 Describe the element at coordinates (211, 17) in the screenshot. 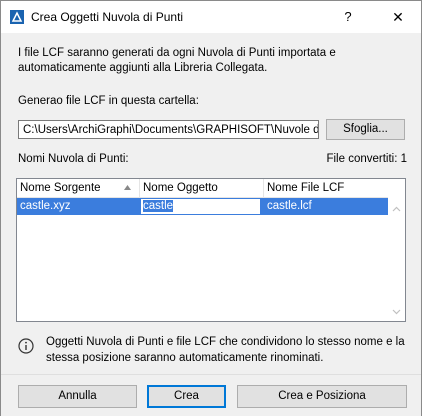

I see `title-bar: Crea Oggetti Nuvola di Punti ? ✕` at that location.